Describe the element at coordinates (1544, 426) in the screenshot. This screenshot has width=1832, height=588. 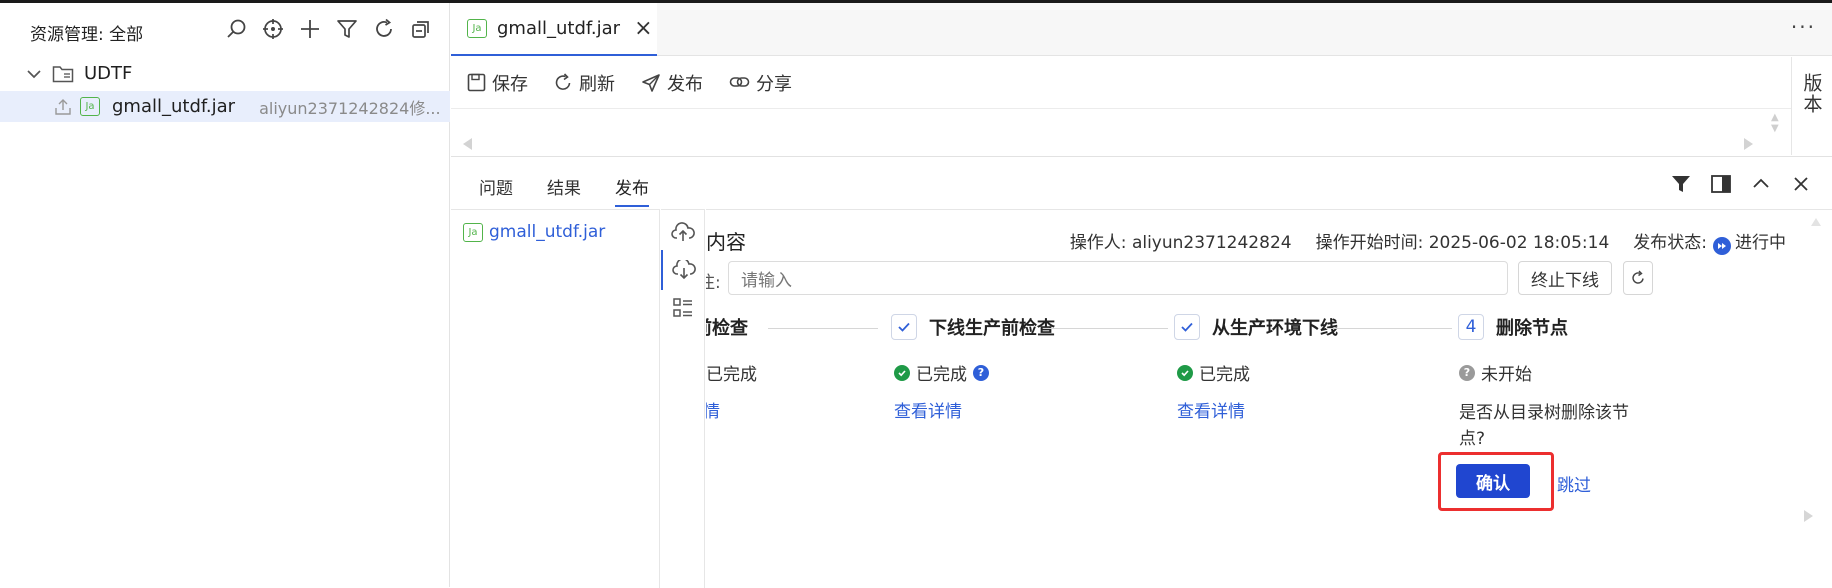
I see `delete-node-question: 是否从目录树删除该节点?` at that location.